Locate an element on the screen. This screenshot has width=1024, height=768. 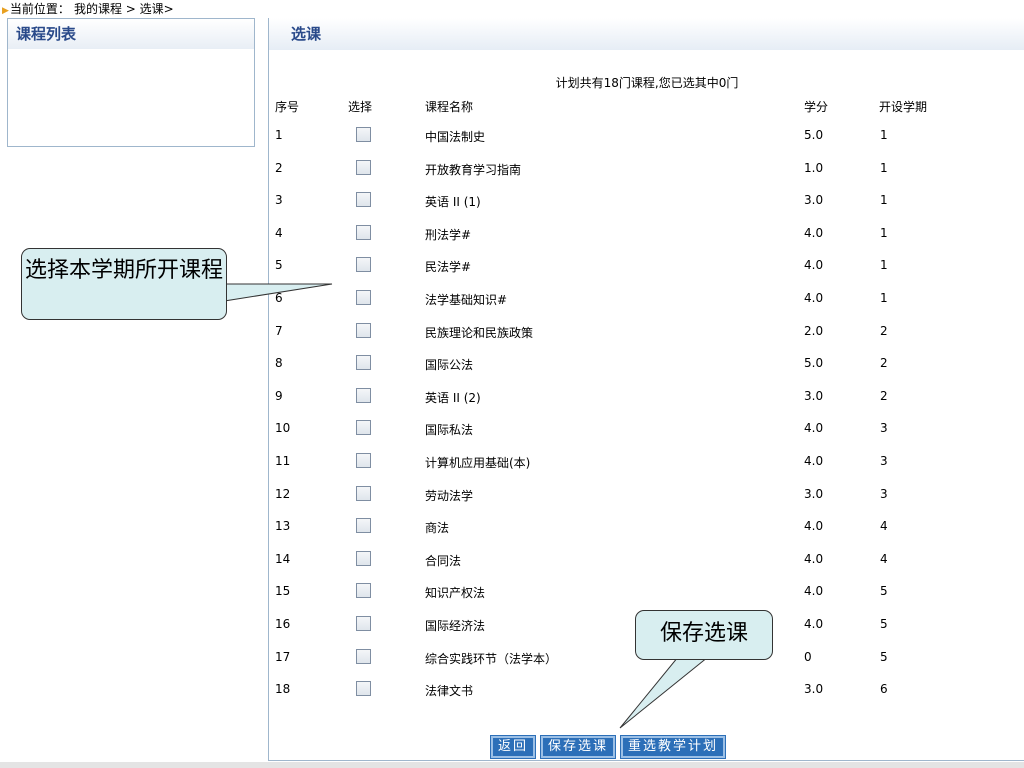
bottom-bar is located at coordinates (512, 765).